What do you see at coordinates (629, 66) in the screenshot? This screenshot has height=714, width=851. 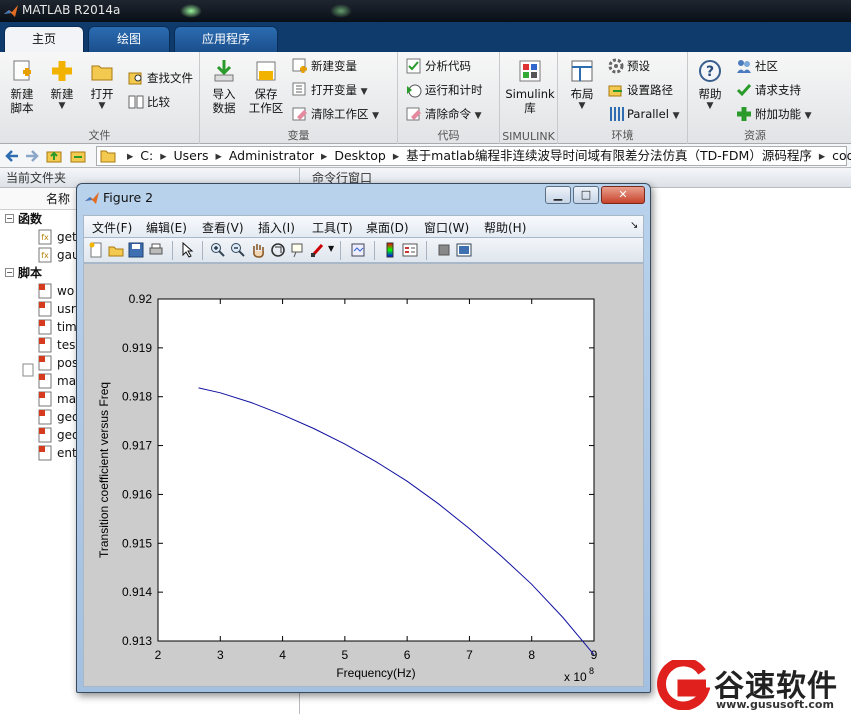 I see `preferences-button: 预设` at bounding box center [629, 66].